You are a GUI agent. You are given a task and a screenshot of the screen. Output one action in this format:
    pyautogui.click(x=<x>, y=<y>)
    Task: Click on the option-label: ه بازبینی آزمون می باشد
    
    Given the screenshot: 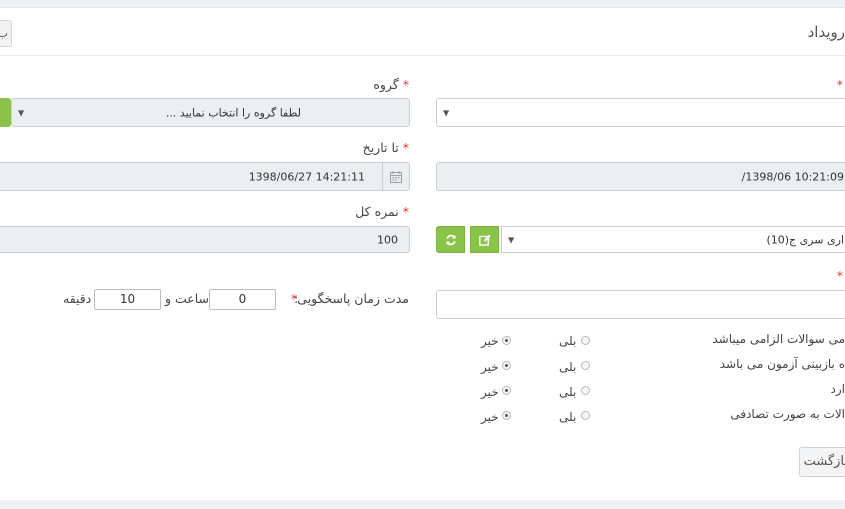 What is the action you would take?
    pyautogui.click(x=782, y=364)
    